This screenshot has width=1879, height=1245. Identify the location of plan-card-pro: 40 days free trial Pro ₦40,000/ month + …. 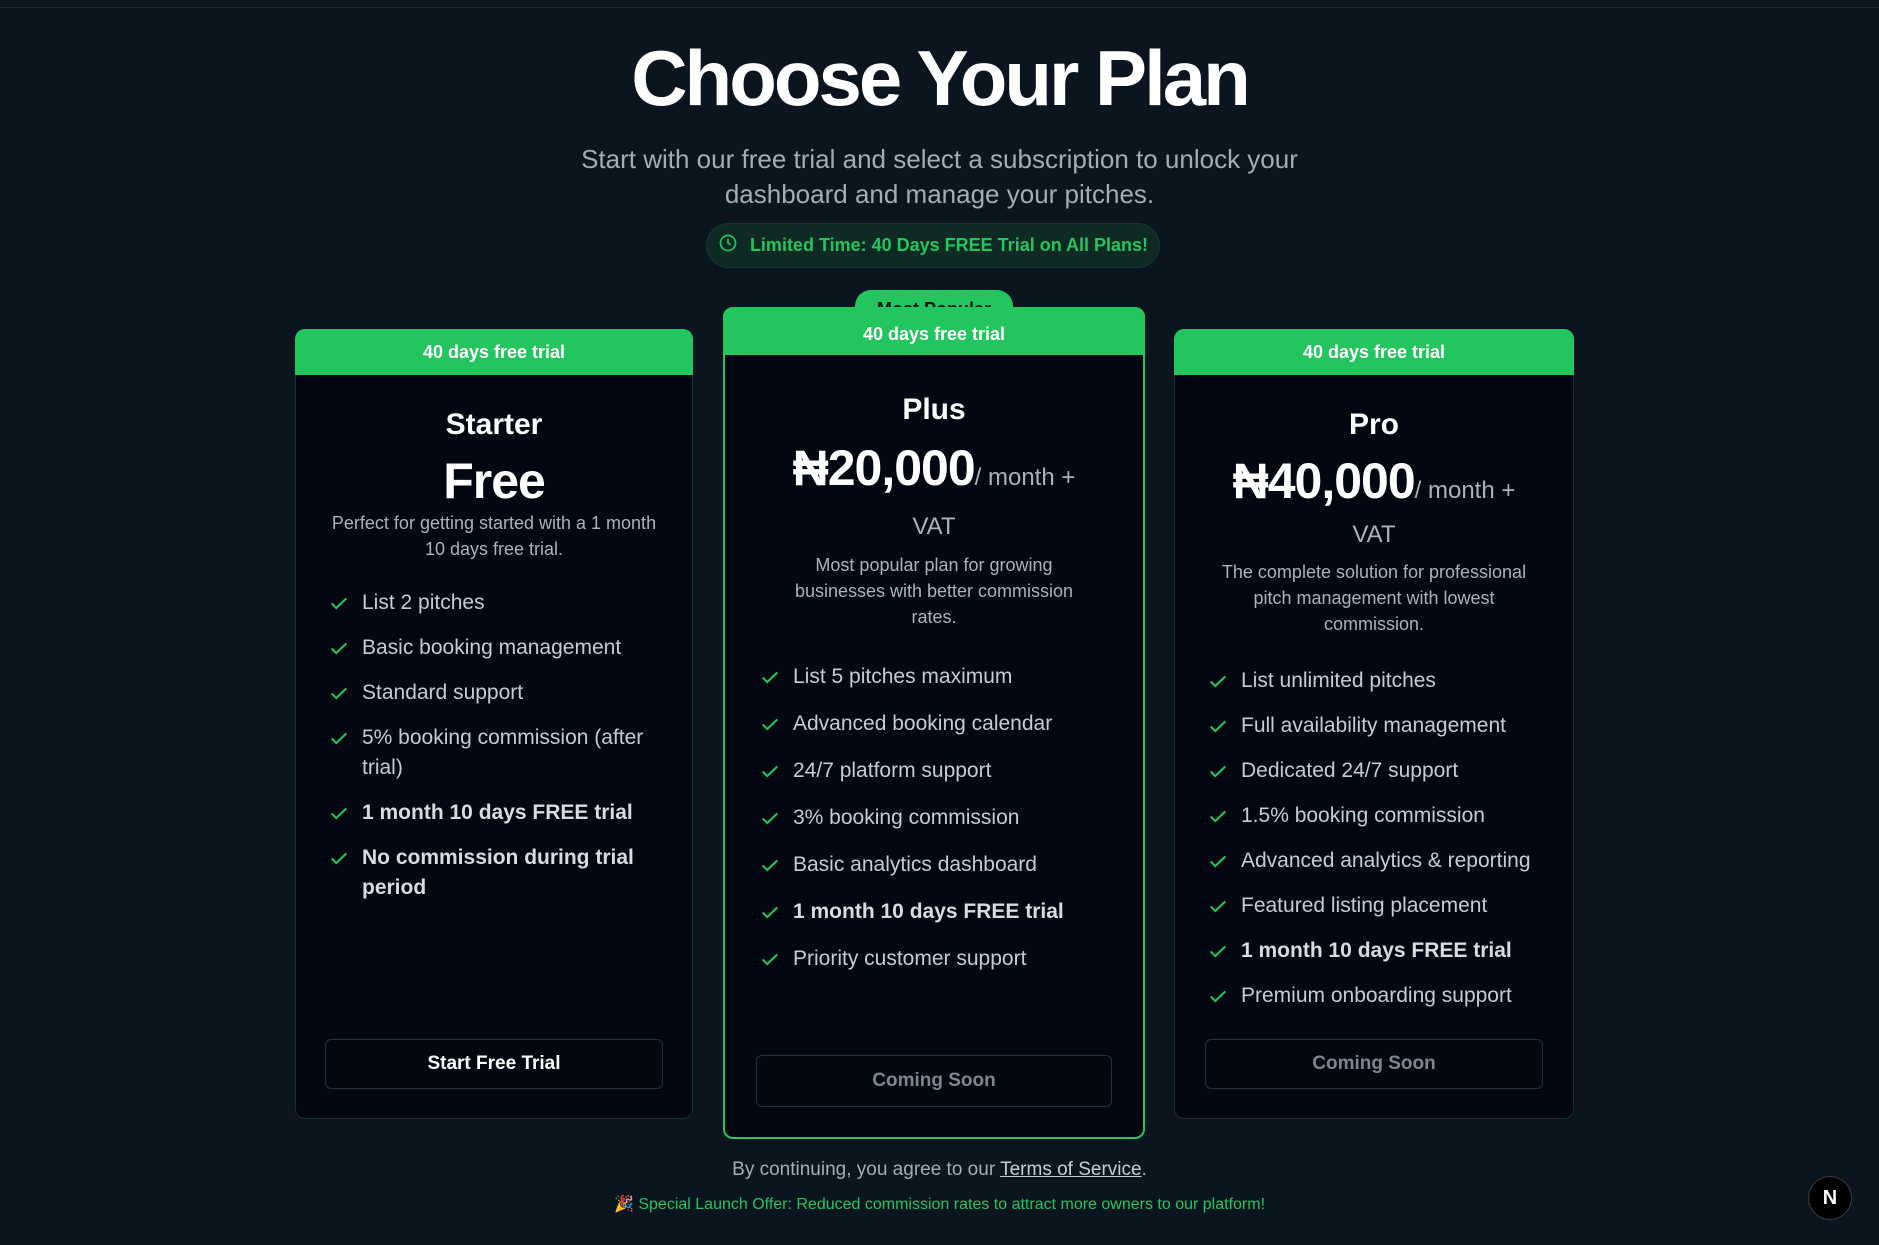
(1374, 724).